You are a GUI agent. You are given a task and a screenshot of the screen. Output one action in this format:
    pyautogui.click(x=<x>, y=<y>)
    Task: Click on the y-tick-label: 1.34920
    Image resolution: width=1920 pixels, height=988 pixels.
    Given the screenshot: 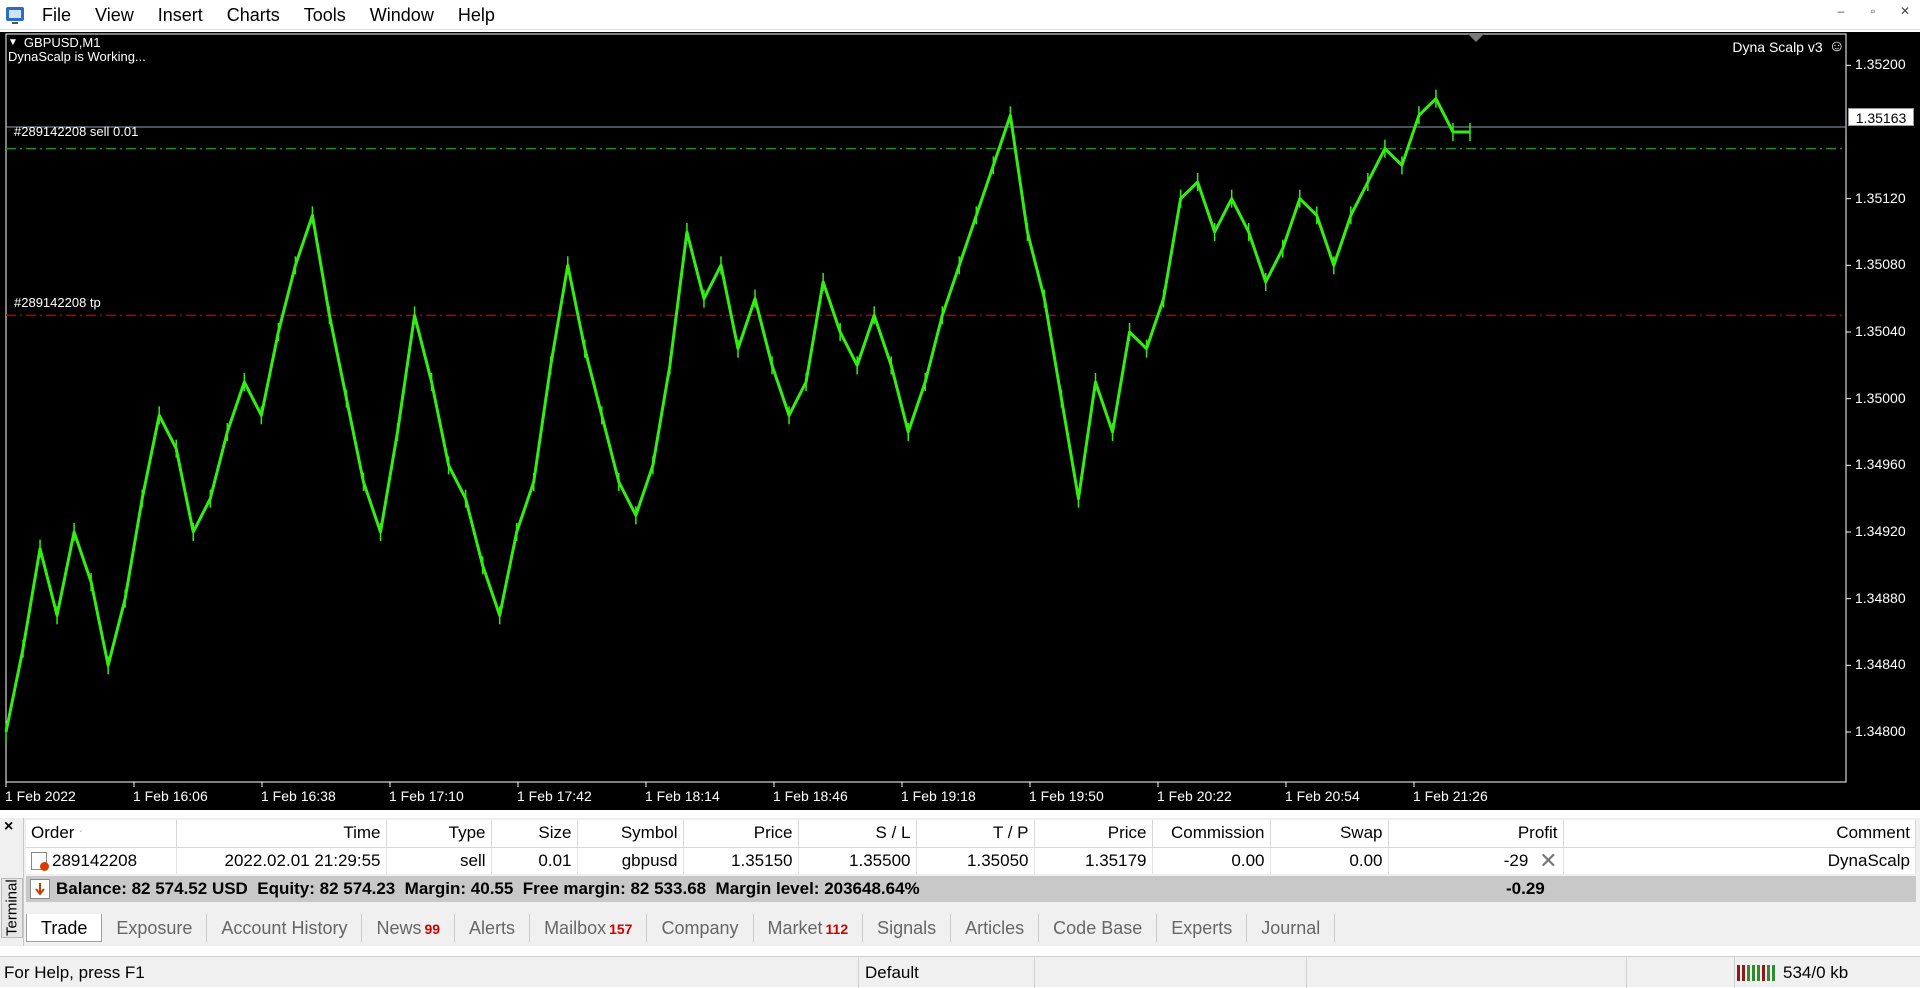 What is the action you would take?
    pyautogui.click(x=1880, y=531)
    